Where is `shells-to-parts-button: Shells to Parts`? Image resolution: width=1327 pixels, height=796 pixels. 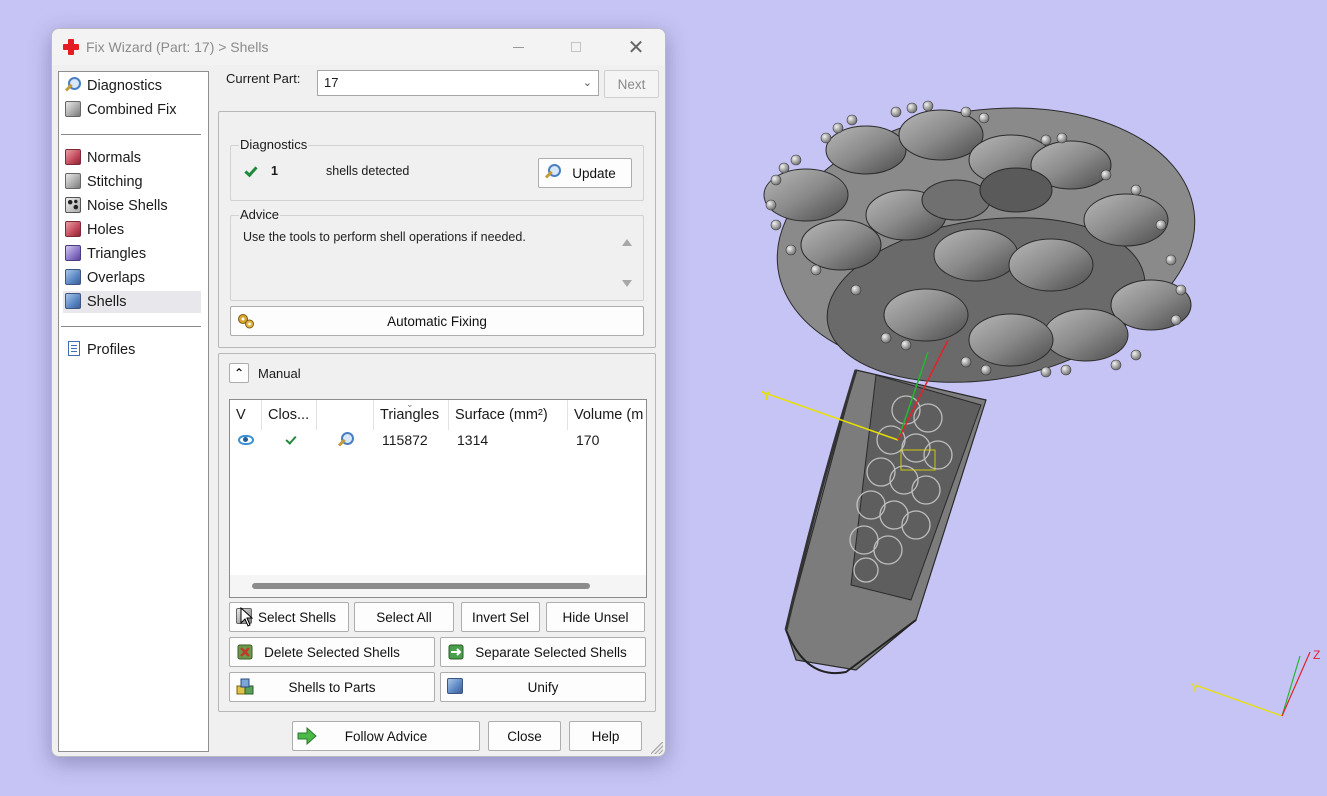 shells-to-parts-button: Shells to Parts is located at coordinates (332, 687).